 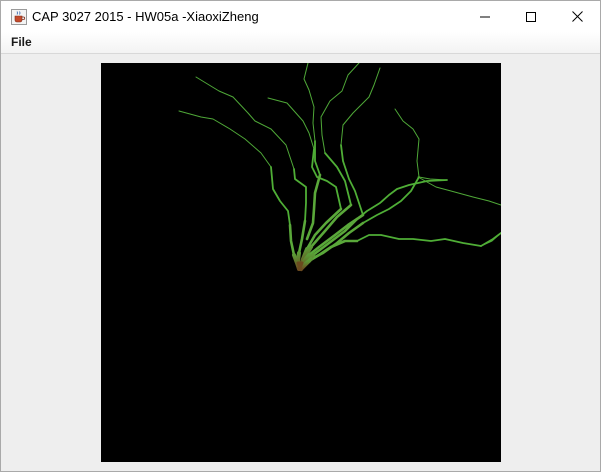 I want to click on java-cup-icon, so click(x=19, y=17).